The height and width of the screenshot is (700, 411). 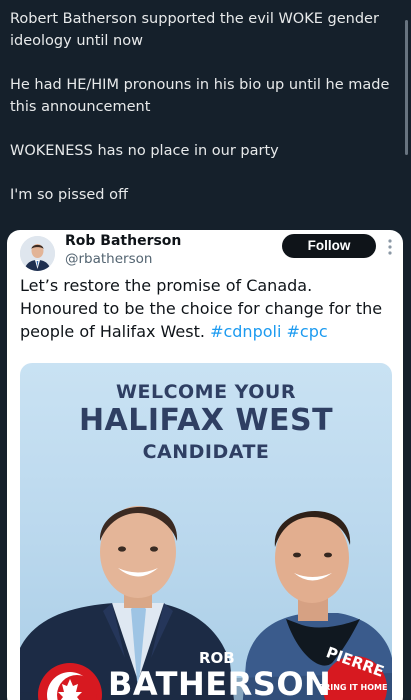 I want to click on badge-tagline: BRING IT HOME, so click(x=353, y=687).